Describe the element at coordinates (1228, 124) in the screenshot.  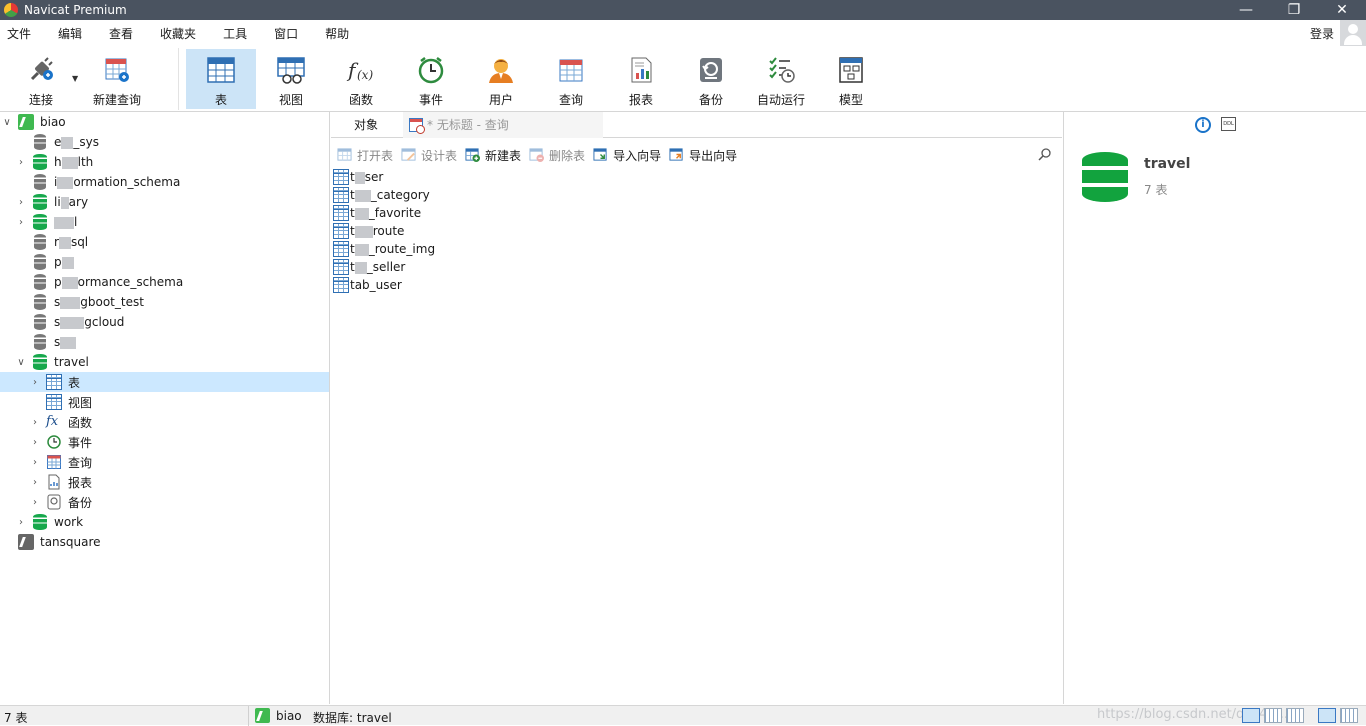
I see `ddl-icon: DDL` at that location.